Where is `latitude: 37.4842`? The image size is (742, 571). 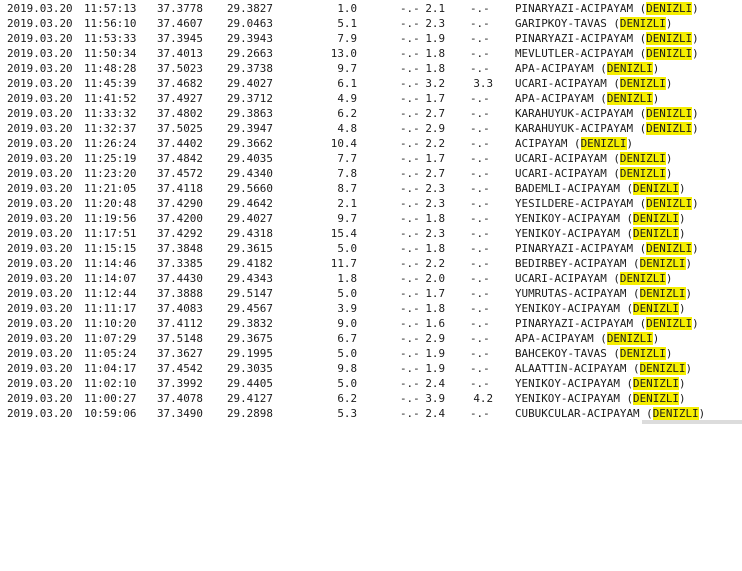
latitude: 37.4842 is located at coordinates (180, 158).